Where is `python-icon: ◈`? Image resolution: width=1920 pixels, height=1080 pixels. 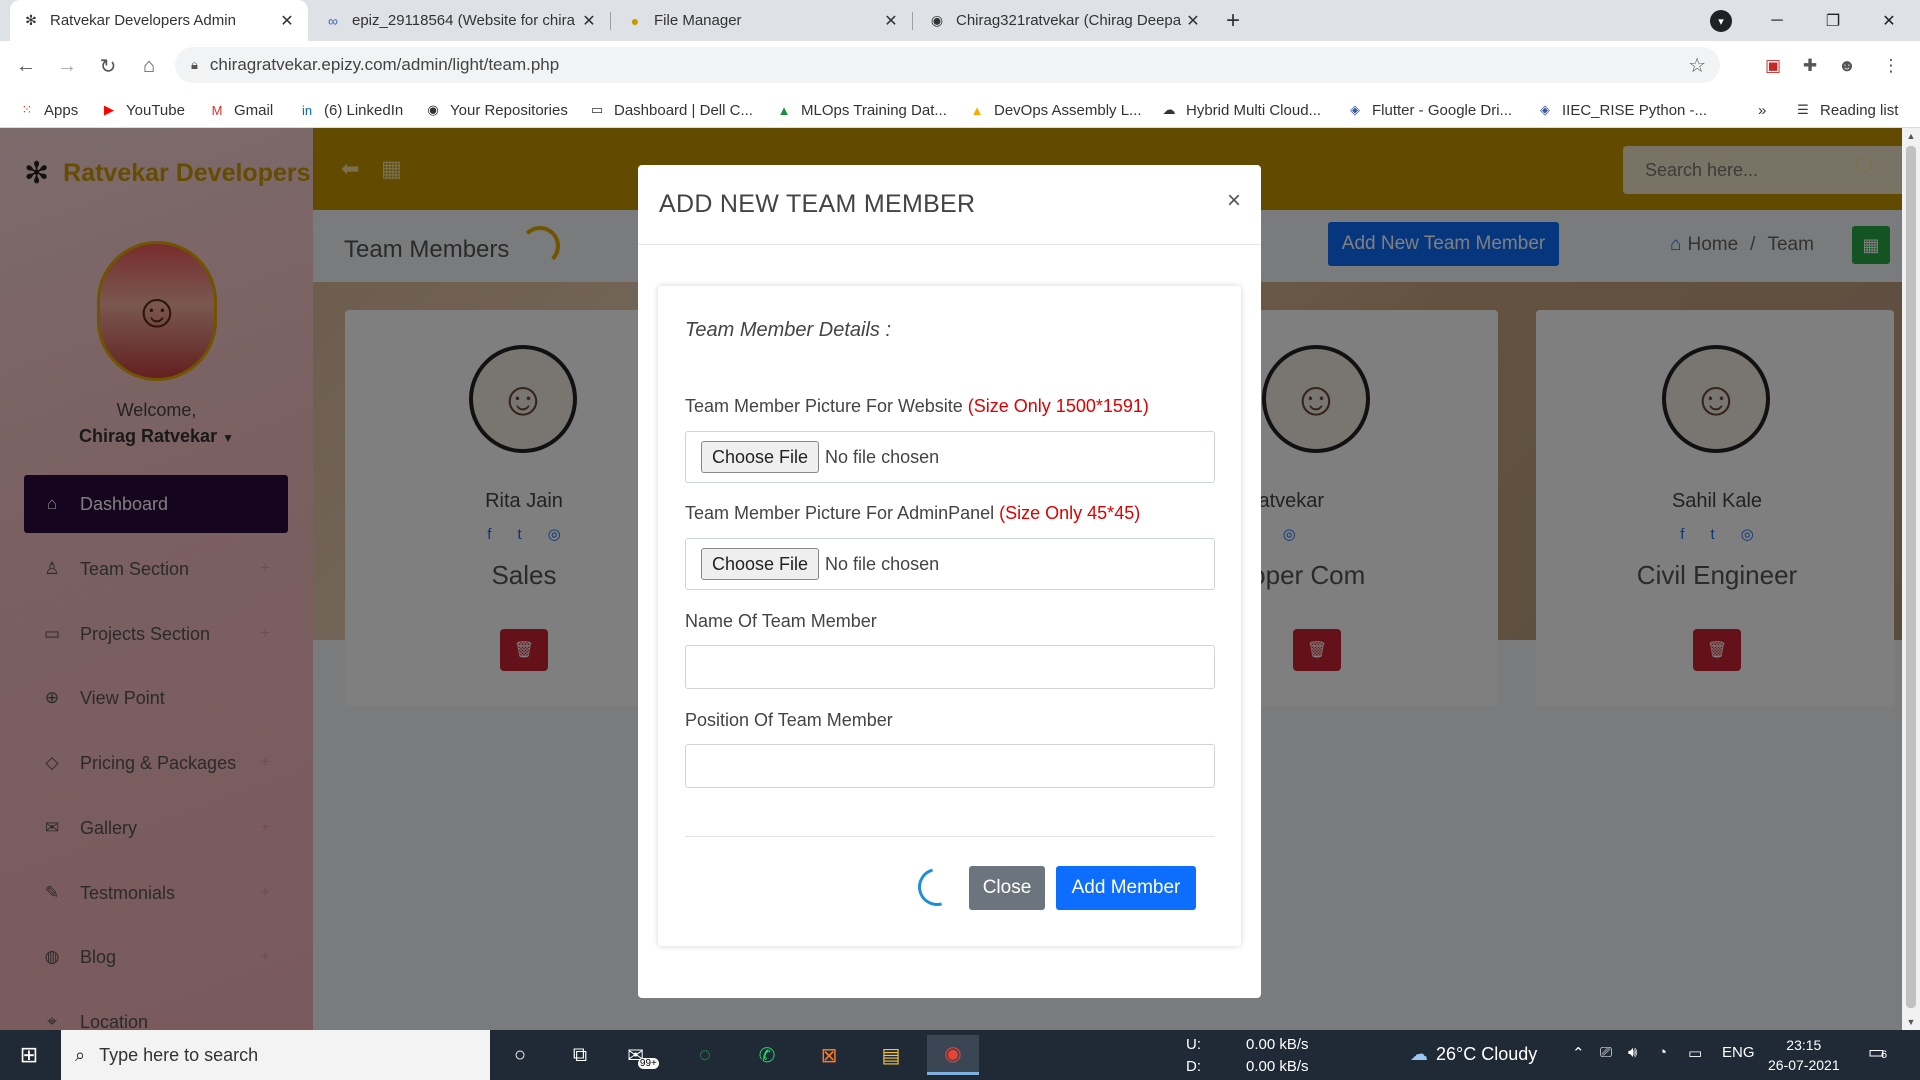 python-icon: ◈ is located at coordinates (1545, 109).